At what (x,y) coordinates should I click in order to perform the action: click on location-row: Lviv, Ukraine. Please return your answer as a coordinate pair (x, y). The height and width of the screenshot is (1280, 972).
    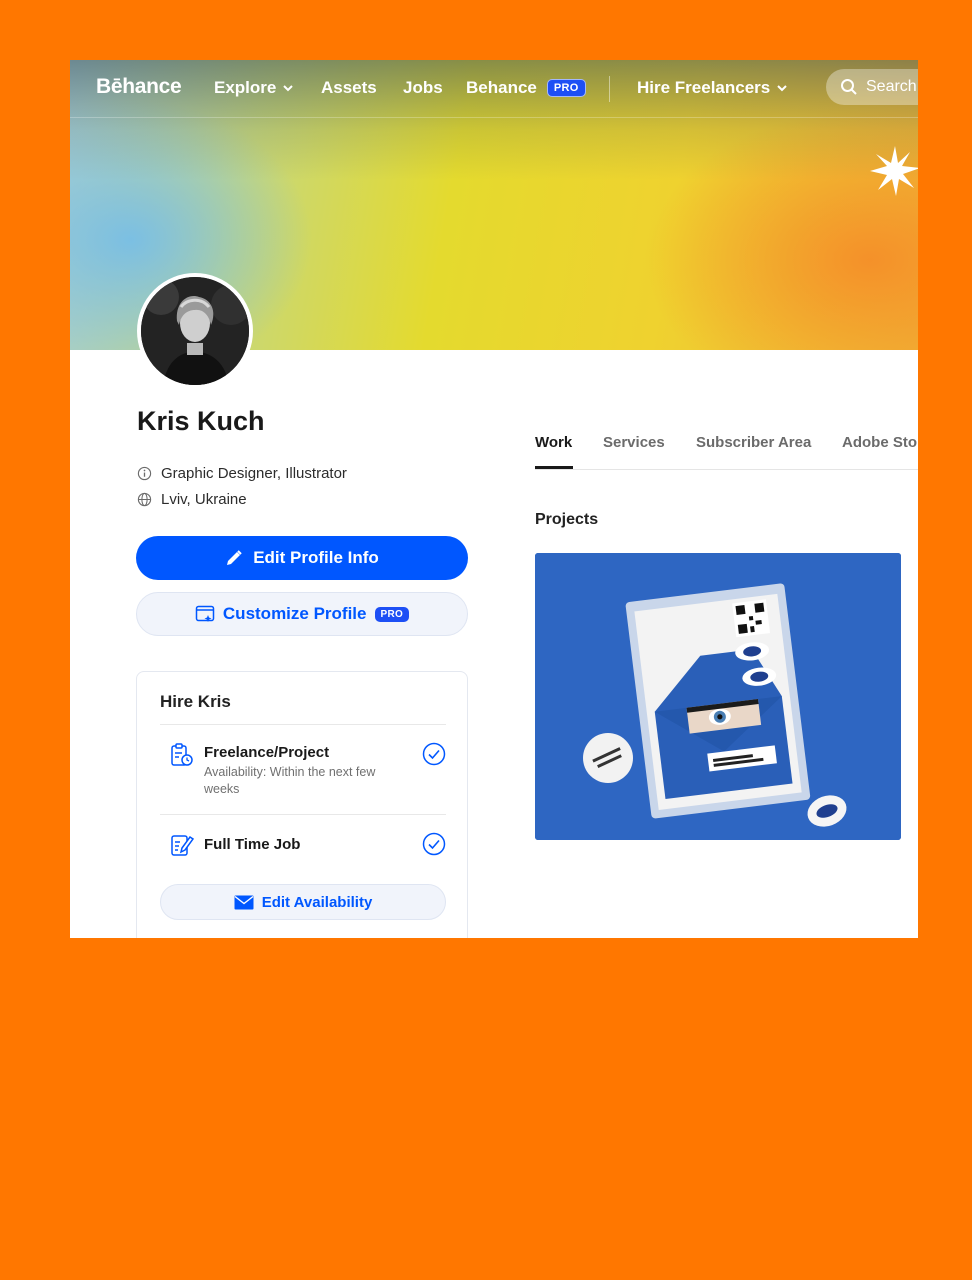
    Looking at the image, I should click on (192, 499).